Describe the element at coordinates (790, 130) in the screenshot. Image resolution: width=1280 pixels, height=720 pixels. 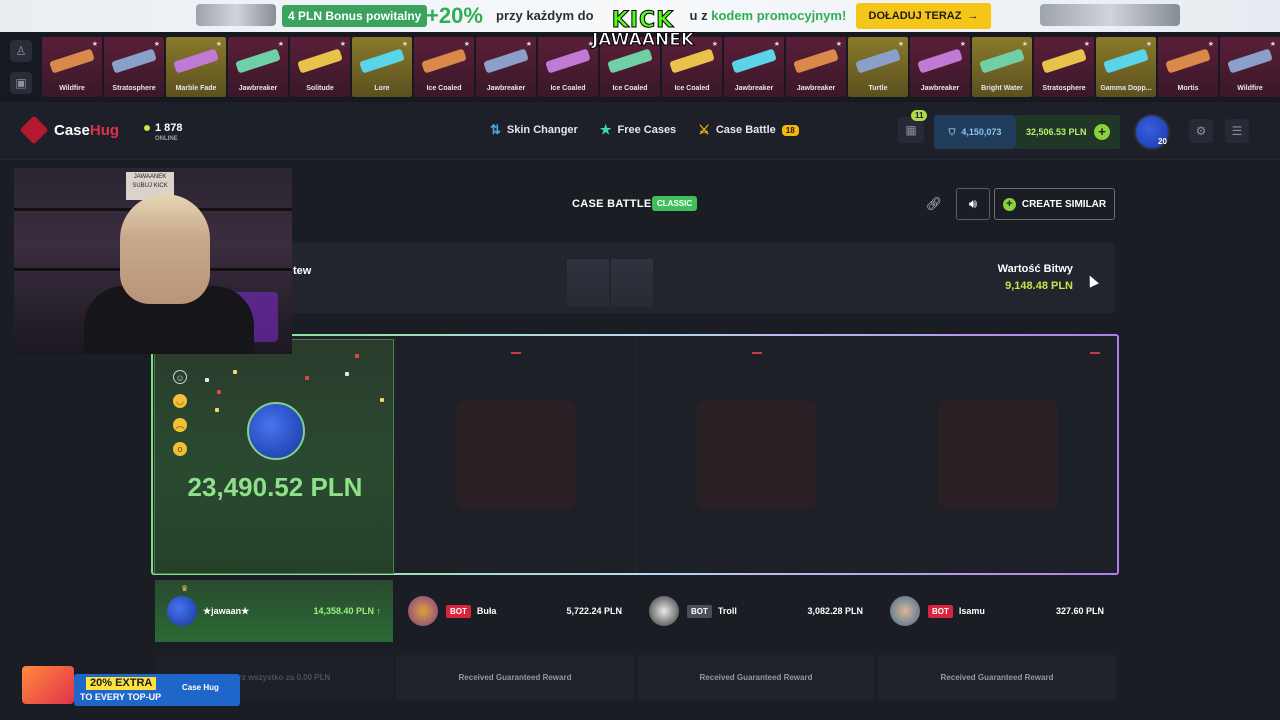
I see `case-battle-count-badge: 18` at that location.